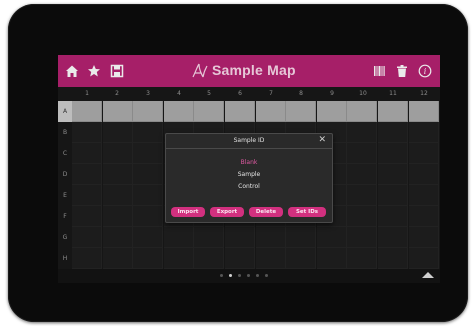  Describe the element at coordinates (209, 93) in the screenshot. I see `column-header: 5` at that location.